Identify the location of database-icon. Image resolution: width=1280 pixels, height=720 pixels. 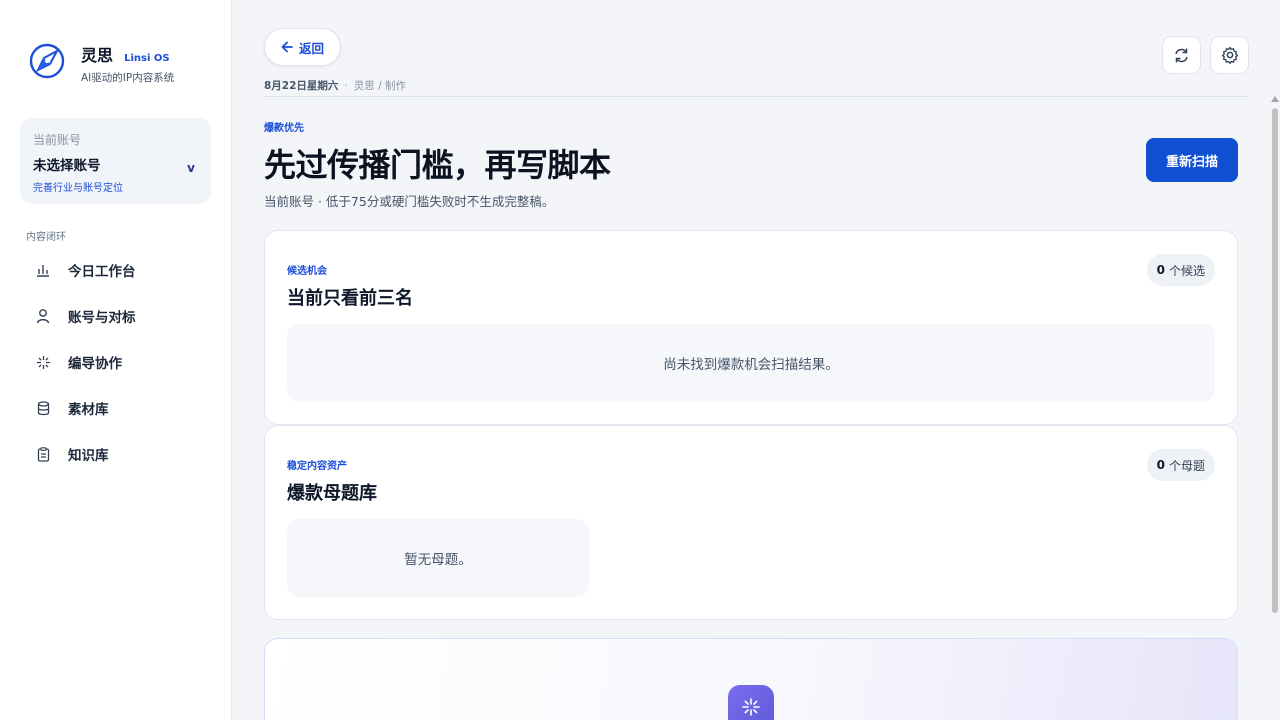
(43, 408).